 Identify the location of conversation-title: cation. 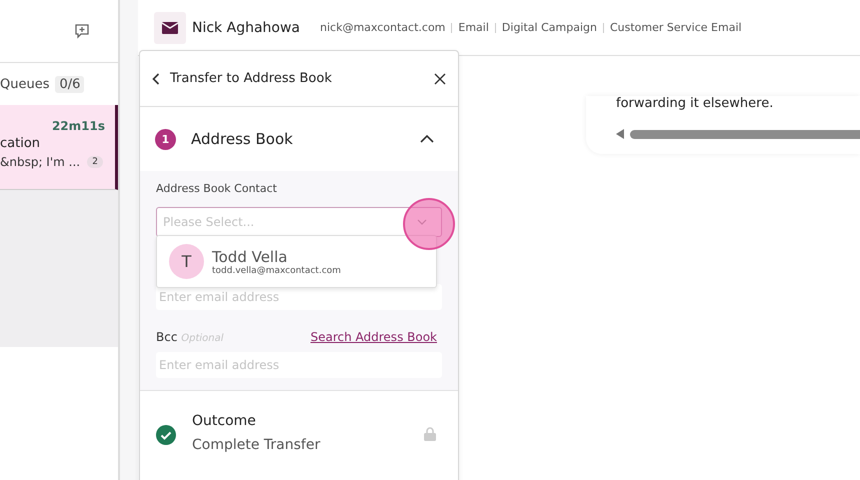
(21, 143).